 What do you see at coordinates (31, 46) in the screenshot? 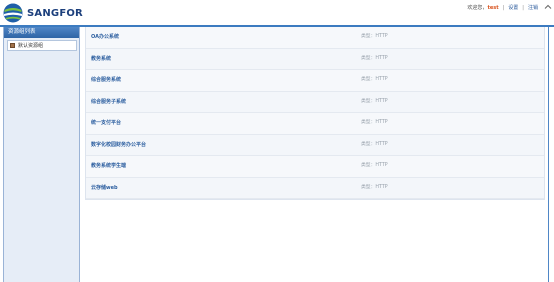
I see `sidebar-item-label: 默认资源组` at bounding box center [31, 46].